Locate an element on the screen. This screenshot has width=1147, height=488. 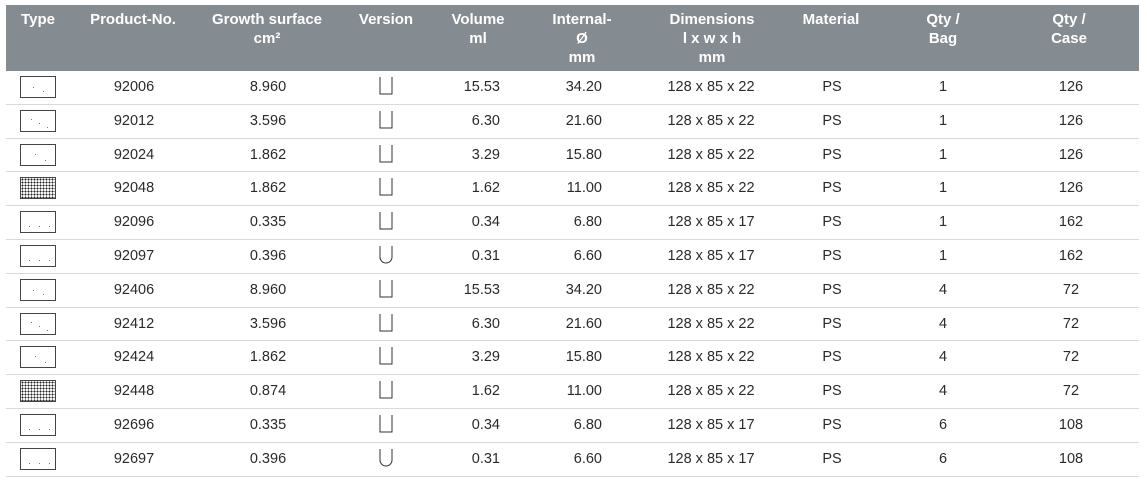
product-no-cell: 92006 is located at coordinates (134, 87).